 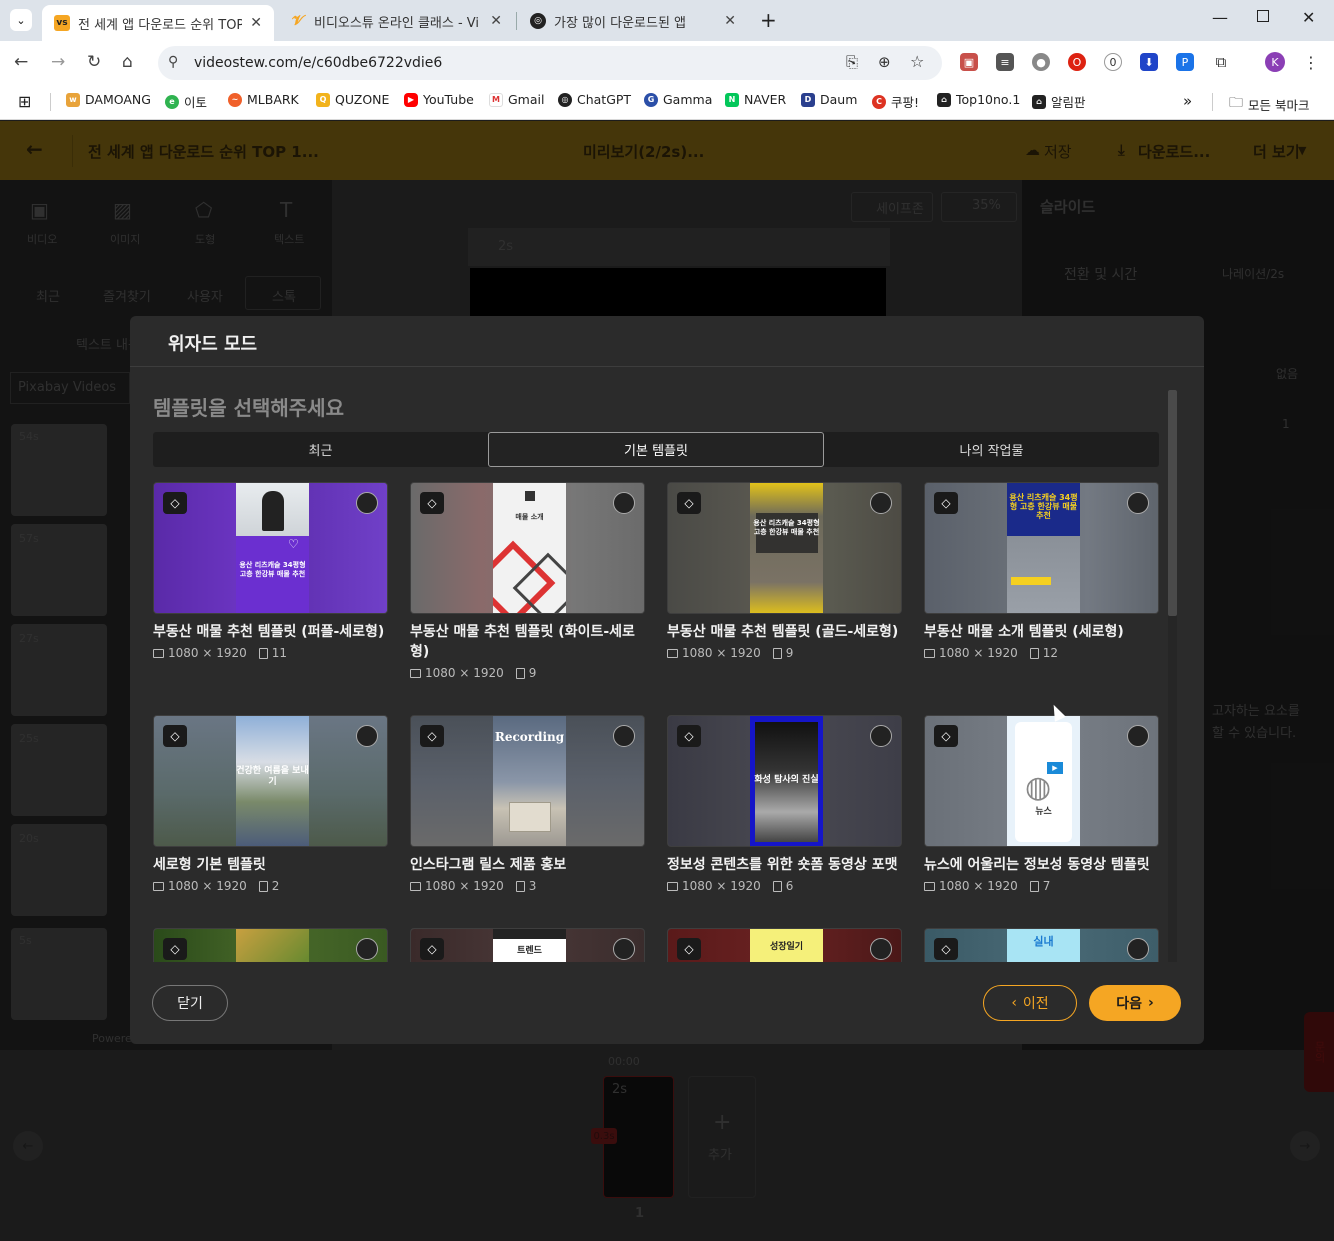 What do you see at coordinates (24, 101) in the screenshot?
I see `apps-grid-icon: ⊞` at bounding box center [24, 101].